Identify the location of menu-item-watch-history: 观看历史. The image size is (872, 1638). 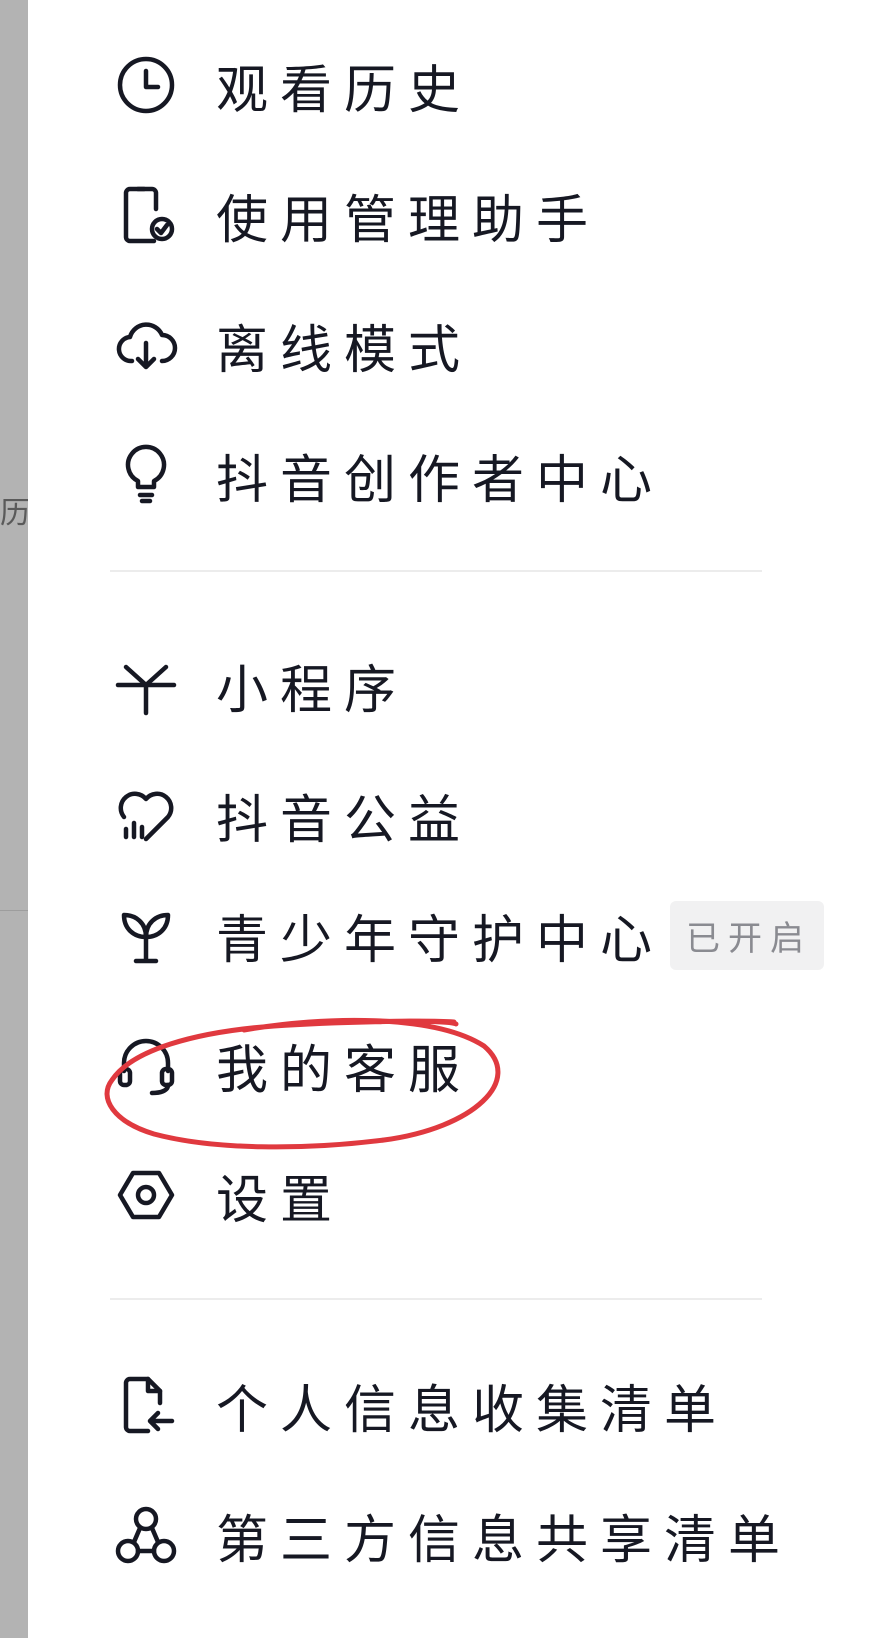
(482, 85).